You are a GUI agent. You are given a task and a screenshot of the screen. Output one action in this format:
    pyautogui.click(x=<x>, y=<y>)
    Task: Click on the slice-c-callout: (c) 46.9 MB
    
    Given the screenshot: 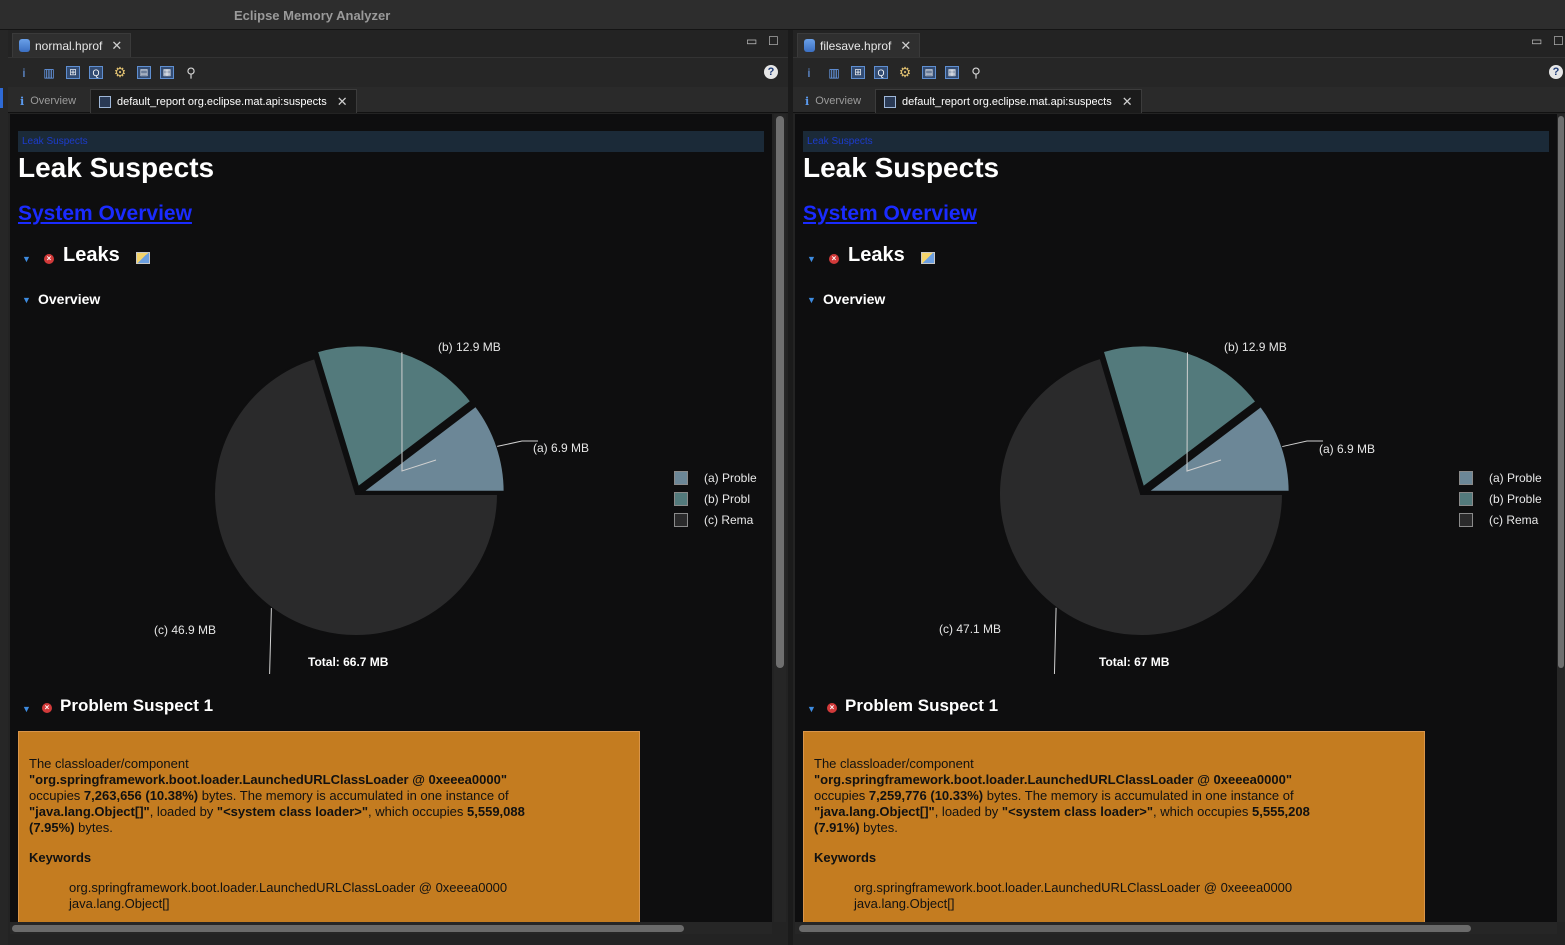 What is the action you would take?
    pyautogui.click(x=185, y=630)
    